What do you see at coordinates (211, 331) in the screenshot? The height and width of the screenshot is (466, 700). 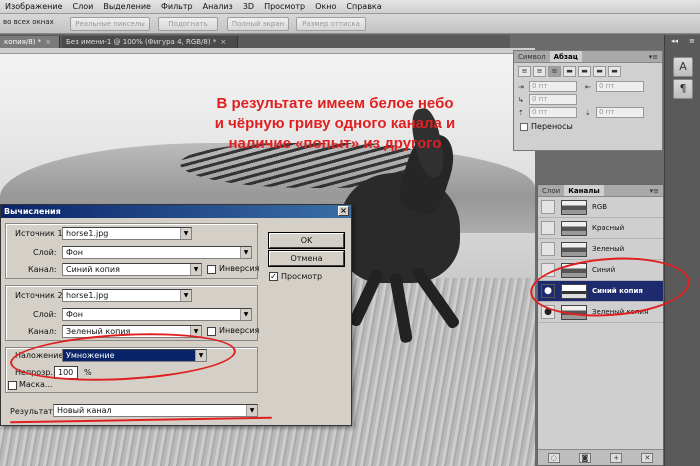 I see `source2-invert-checkbox` at bounding box center [211, 331].